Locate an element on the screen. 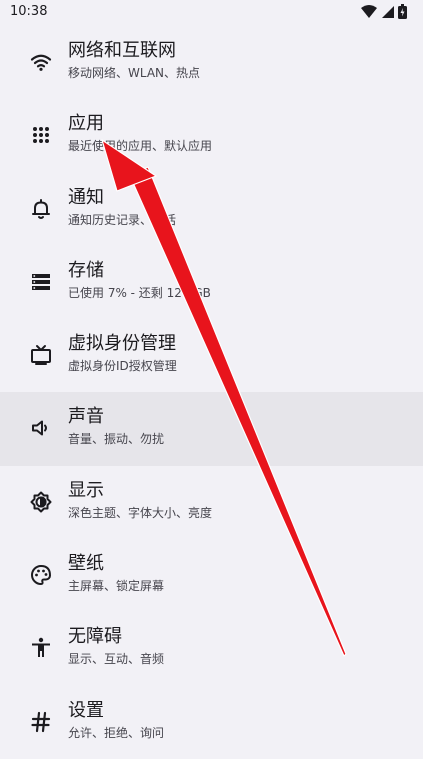 The width and height of the screenshot is (423, 759). brightness-icon is located at coordinates (41, 502).